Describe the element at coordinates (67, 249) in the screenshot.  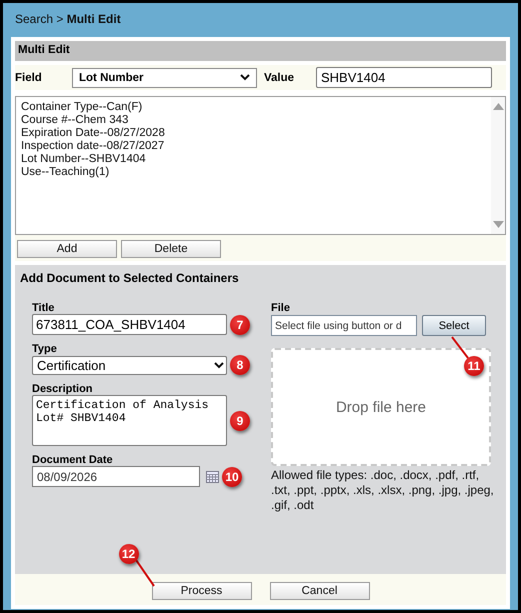
I see `list-button: Add` at that location.